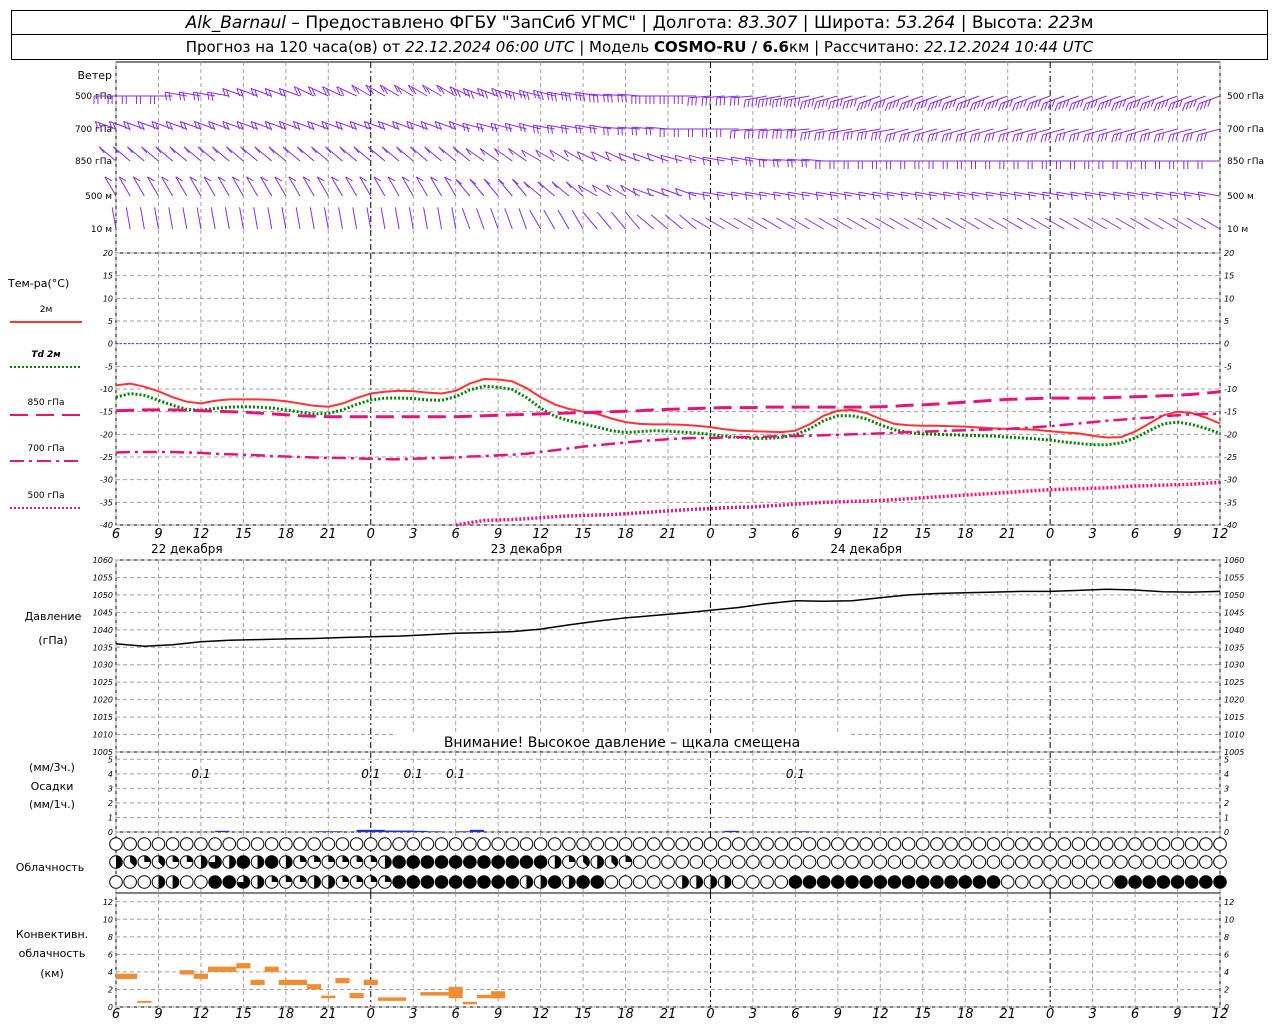  What do you see at coordinates (116, 534) in the screenshot?
I see `hour-label: 6` at bounding box center [116, 534].